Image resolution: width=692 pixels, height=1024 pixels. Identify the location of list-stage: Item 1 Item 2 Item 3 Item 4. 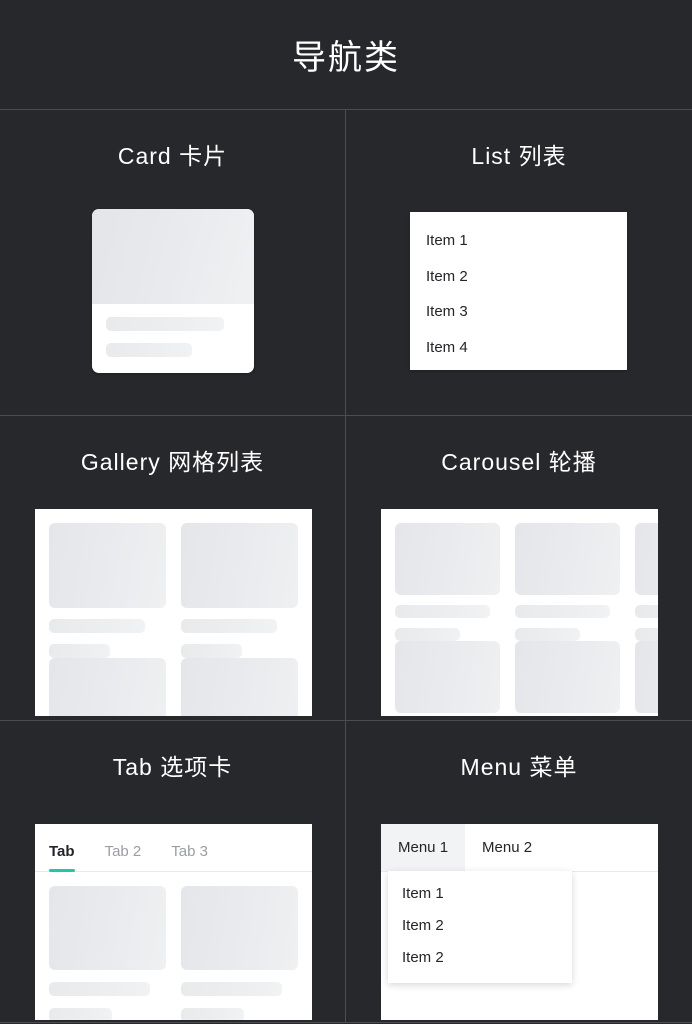
(519, 302).